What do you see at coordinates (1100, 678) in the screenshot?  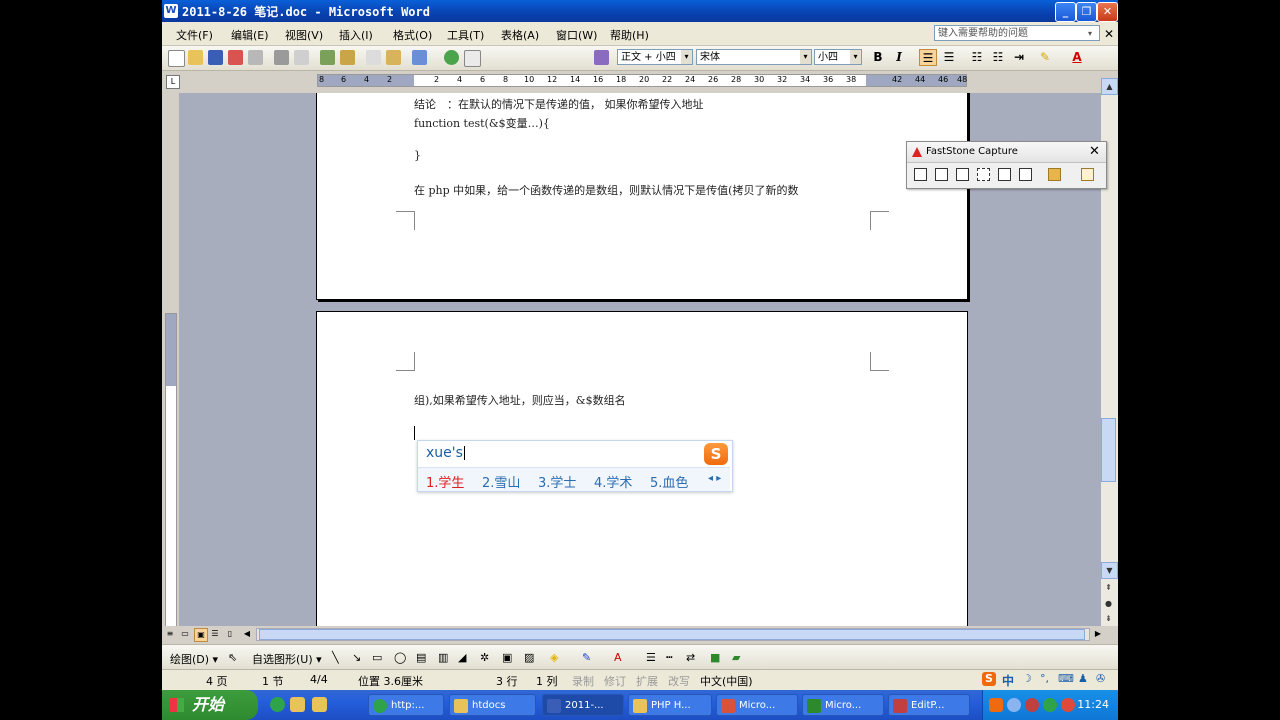 I see `wrench-icon: ✇` at bounding box center [1100, 678].